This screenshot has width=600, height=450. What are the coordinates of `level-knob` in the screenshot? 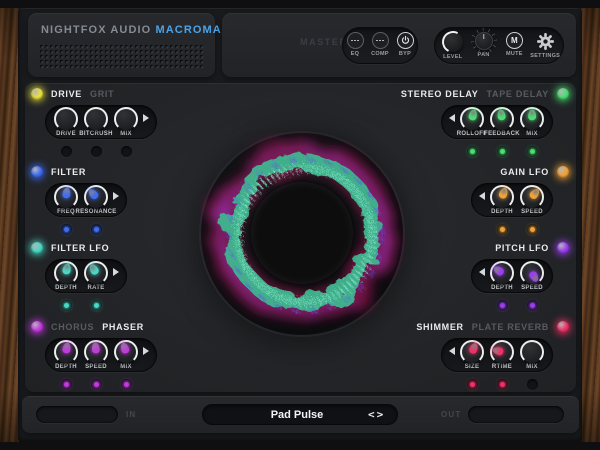 It's located at (452, 42).